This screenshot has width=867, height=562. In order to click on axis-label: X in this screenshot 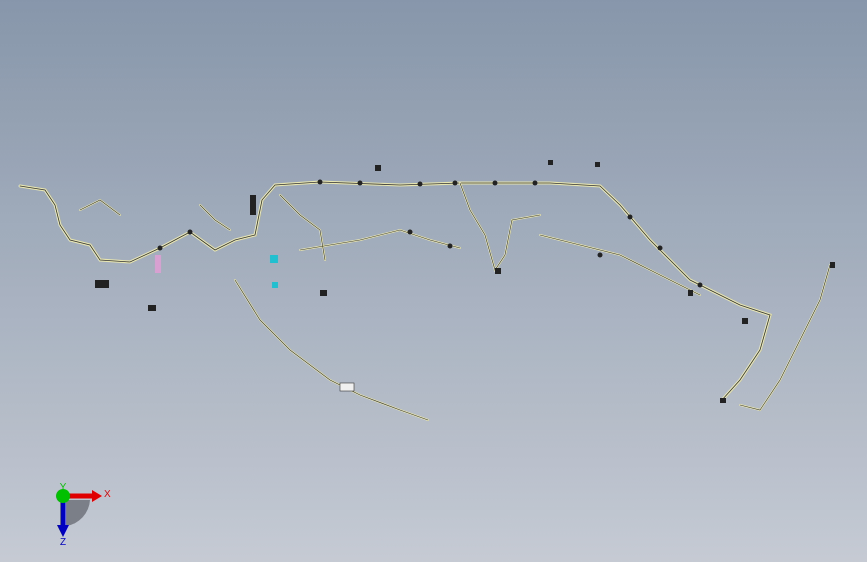, I will do `click(107, 494)`.